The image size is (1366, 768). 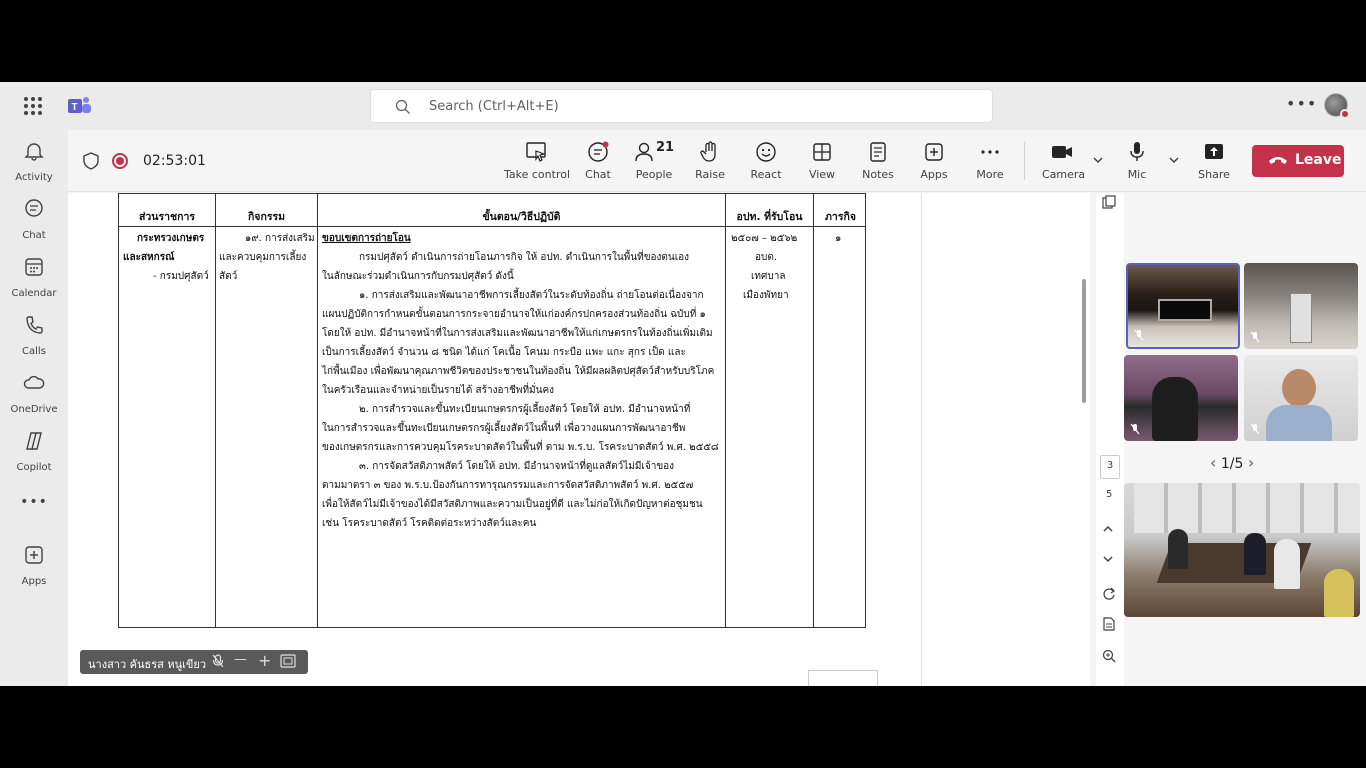 I want to click on activity-line: ๑๙. การส่งเสริม, so click(x=280, y=238).